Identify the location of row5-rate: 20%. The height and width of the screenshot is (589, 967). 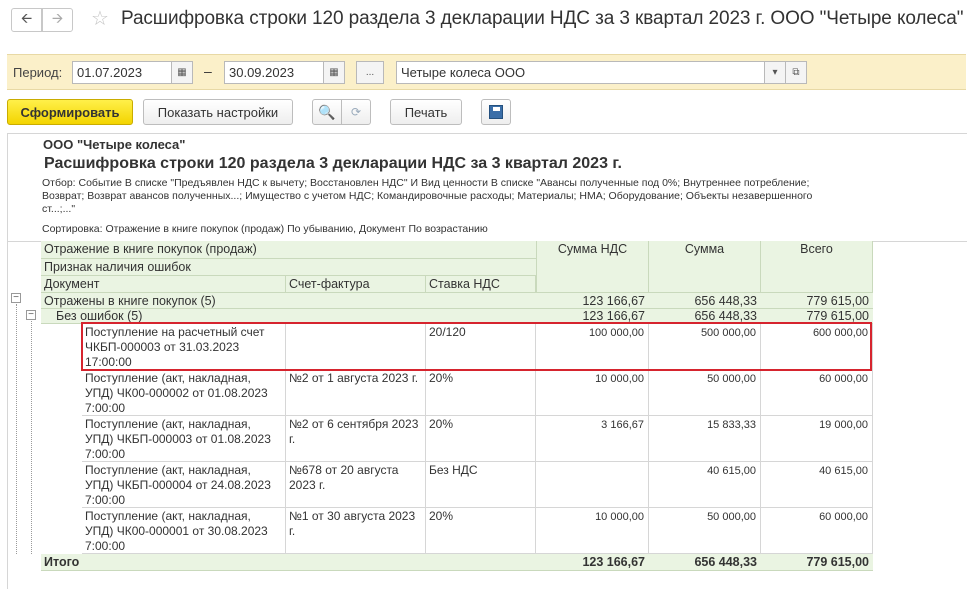
(481, 531).